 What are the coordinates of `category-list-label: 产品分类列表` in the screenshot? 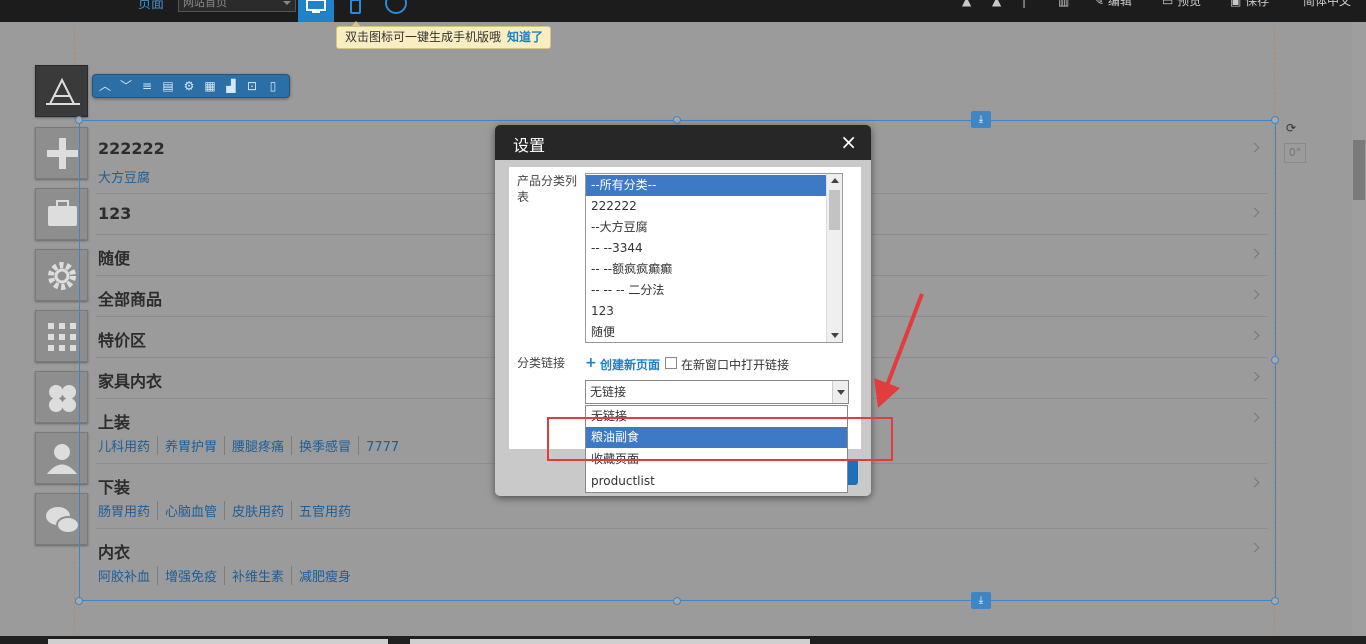 It's located at (547, 189).